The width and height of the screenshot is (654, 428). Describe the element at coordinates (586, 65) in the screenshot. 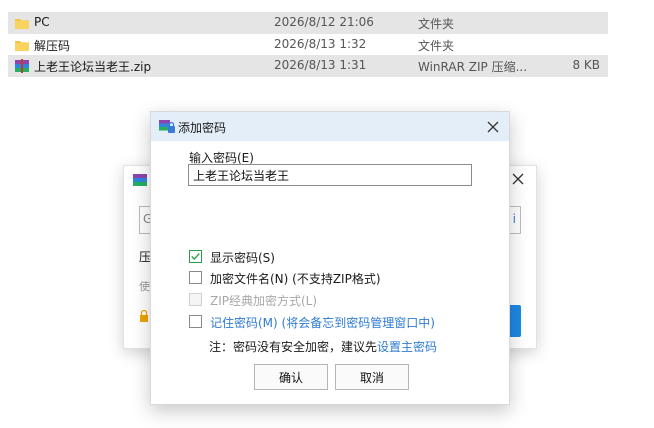

I see `file-size: 8 KB` at that location.